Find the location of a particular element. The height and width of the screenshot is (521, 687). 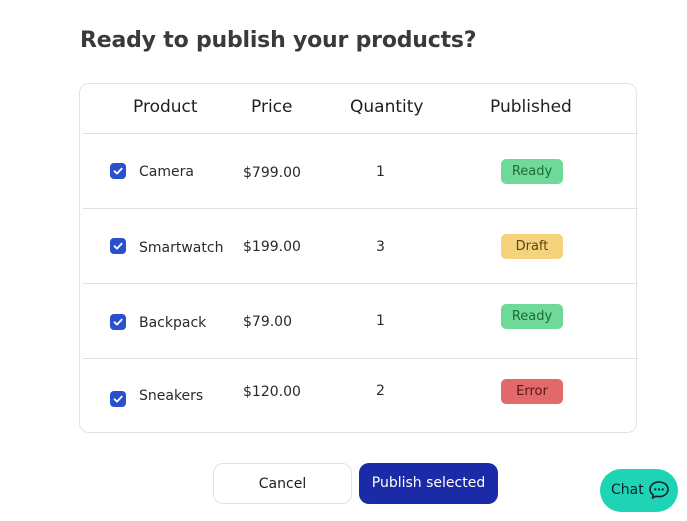

product-price: $79.00 is located at coordinates (267, 322).